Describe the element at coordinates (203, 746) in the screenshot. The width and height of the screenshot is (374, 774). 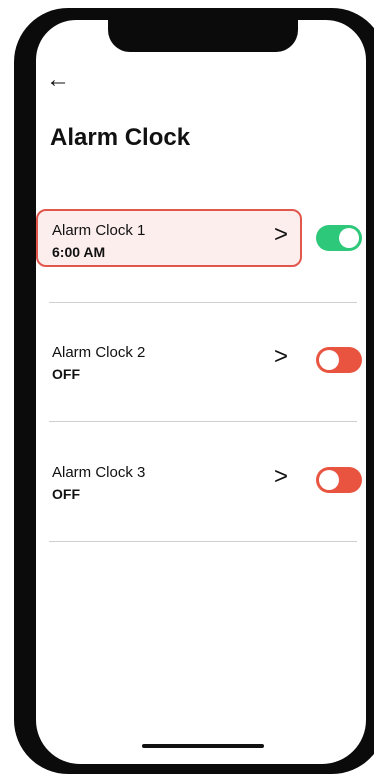
I see `home-indicator` at that location.